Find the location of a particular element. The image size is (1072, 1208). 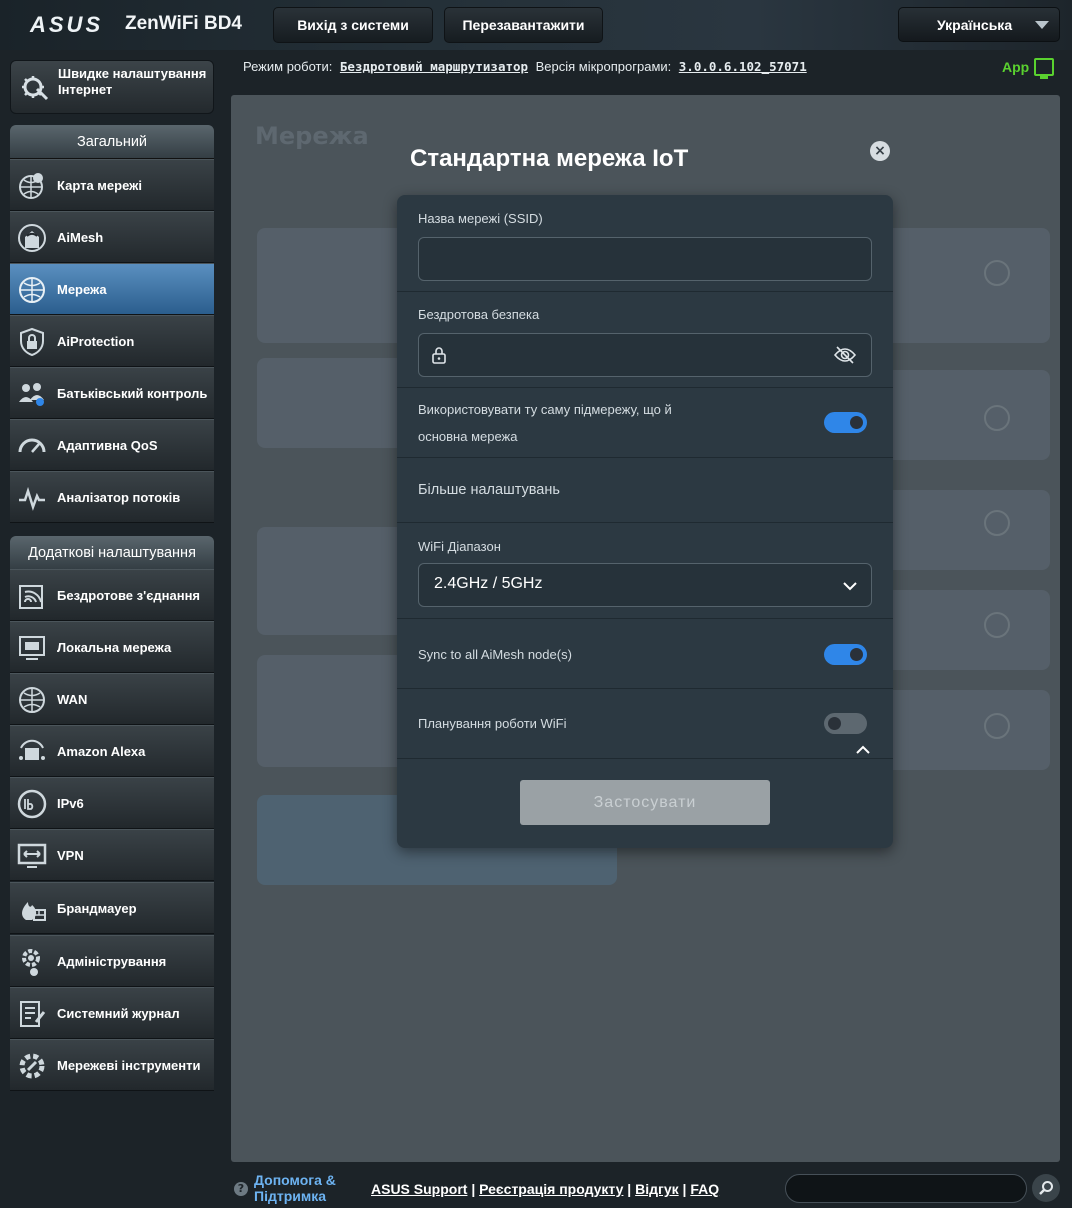

sidebar-item-firewall: Брандмауер is located at coordinates (112, 908).